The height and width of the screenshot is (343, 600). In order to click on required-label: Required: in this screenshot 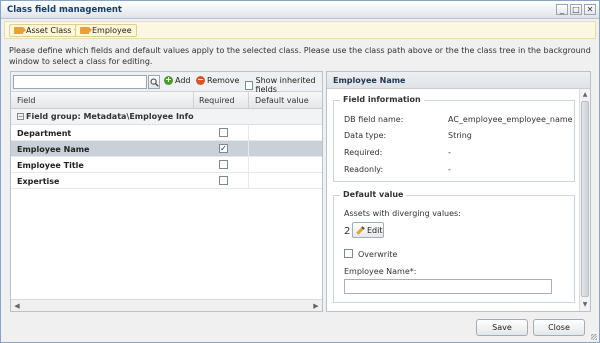, I will do `click(363, 152)`.